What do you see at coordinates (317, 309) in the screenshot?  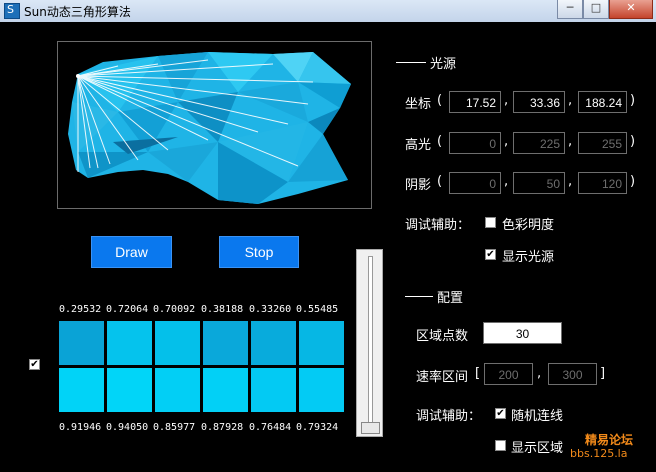 I see `swatch-top-value-6: 0.55485` at bounding box center [317, 309].